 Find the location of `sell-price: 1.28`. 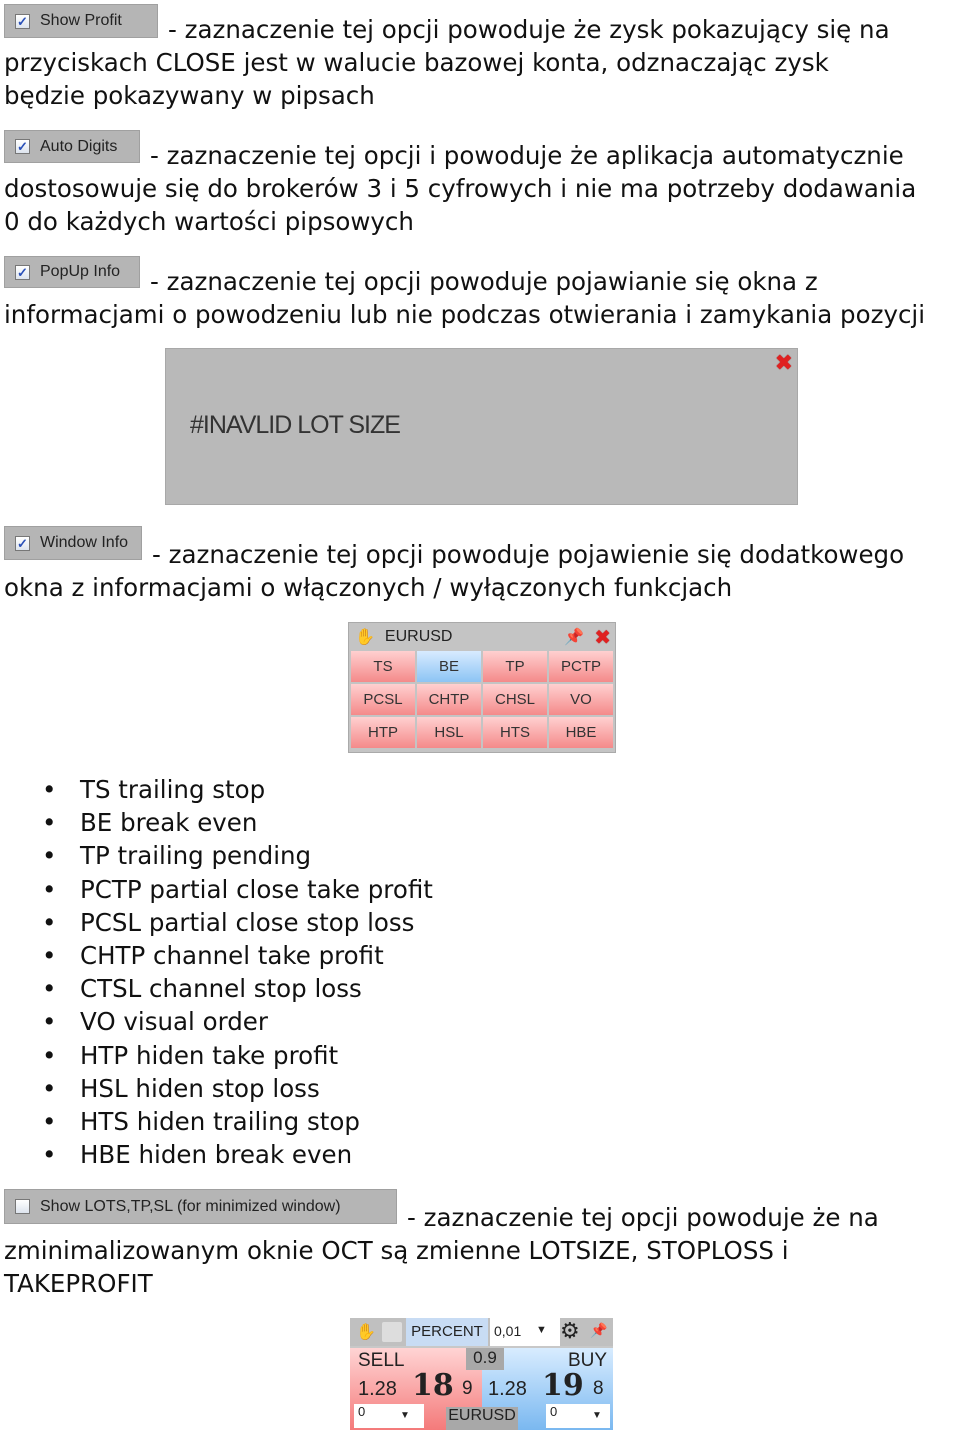

sell-price: 1.28 is located at coordinates (377, 1389).